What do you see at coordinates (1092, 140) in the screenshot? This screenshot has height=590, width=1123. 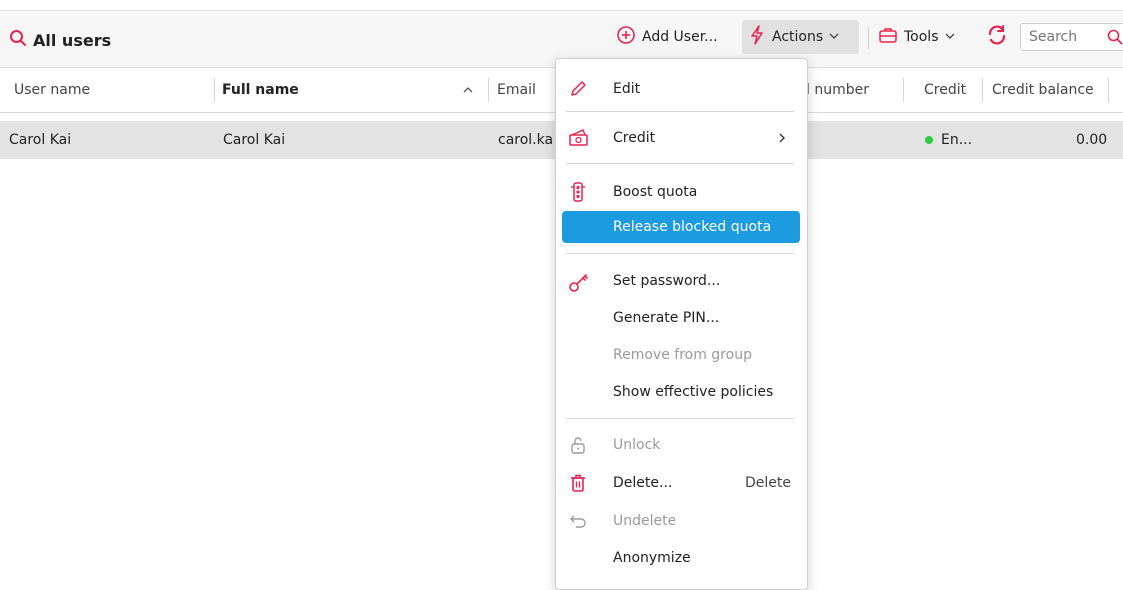 I see `cell-credit-balance: 0.00` at bounding box center [1092, 140].